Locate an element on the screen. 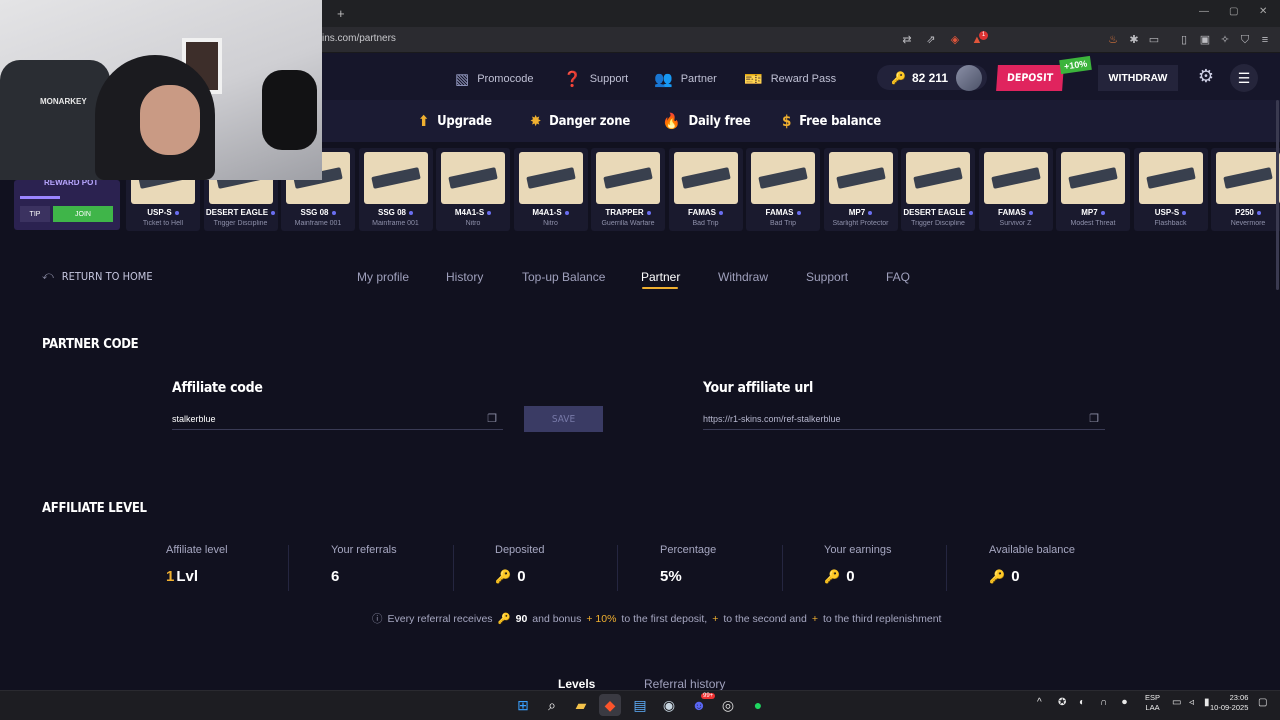  nav-label: Support is located at coordinates (609, 79).